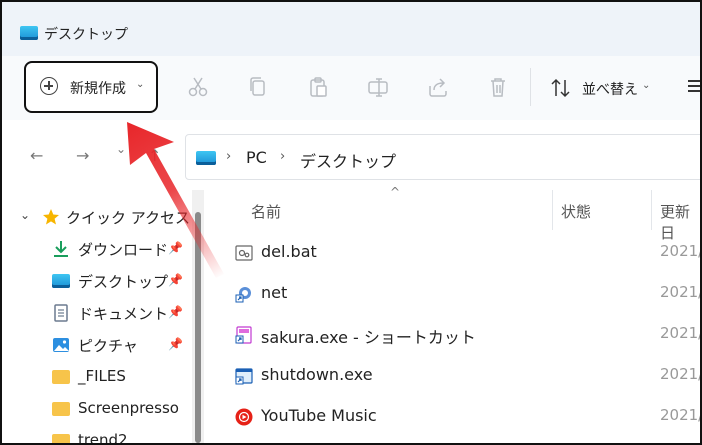 The height and width of the screenshot is (445, 702). What do you see at coordinates (123, 282) in the screenshot?
I see `sidebar-item-label: デスクトップ` at bounding box center [123, 282].